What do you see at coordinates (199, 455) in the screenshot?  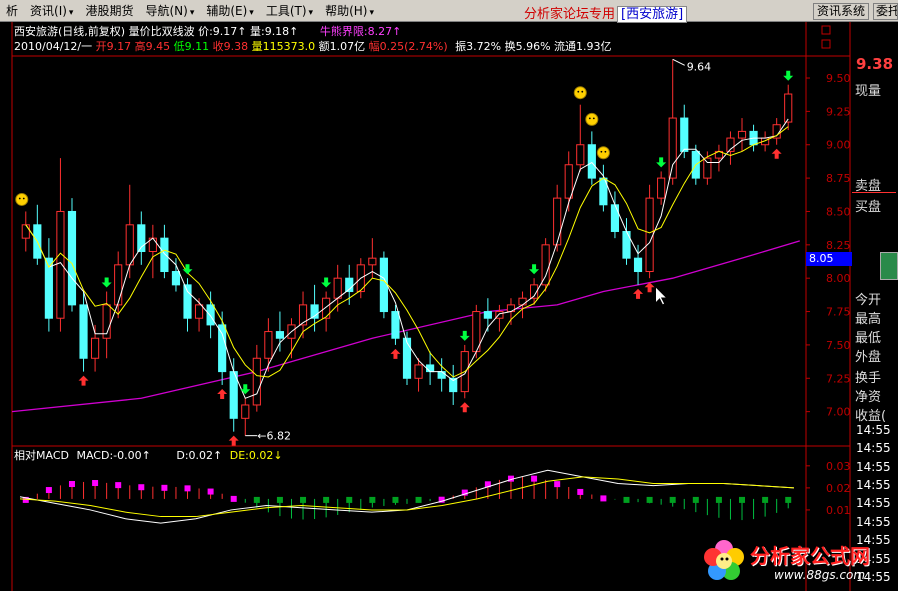 I see `macd-d-value: D:0.02↑` at bounding box center [199, 455].